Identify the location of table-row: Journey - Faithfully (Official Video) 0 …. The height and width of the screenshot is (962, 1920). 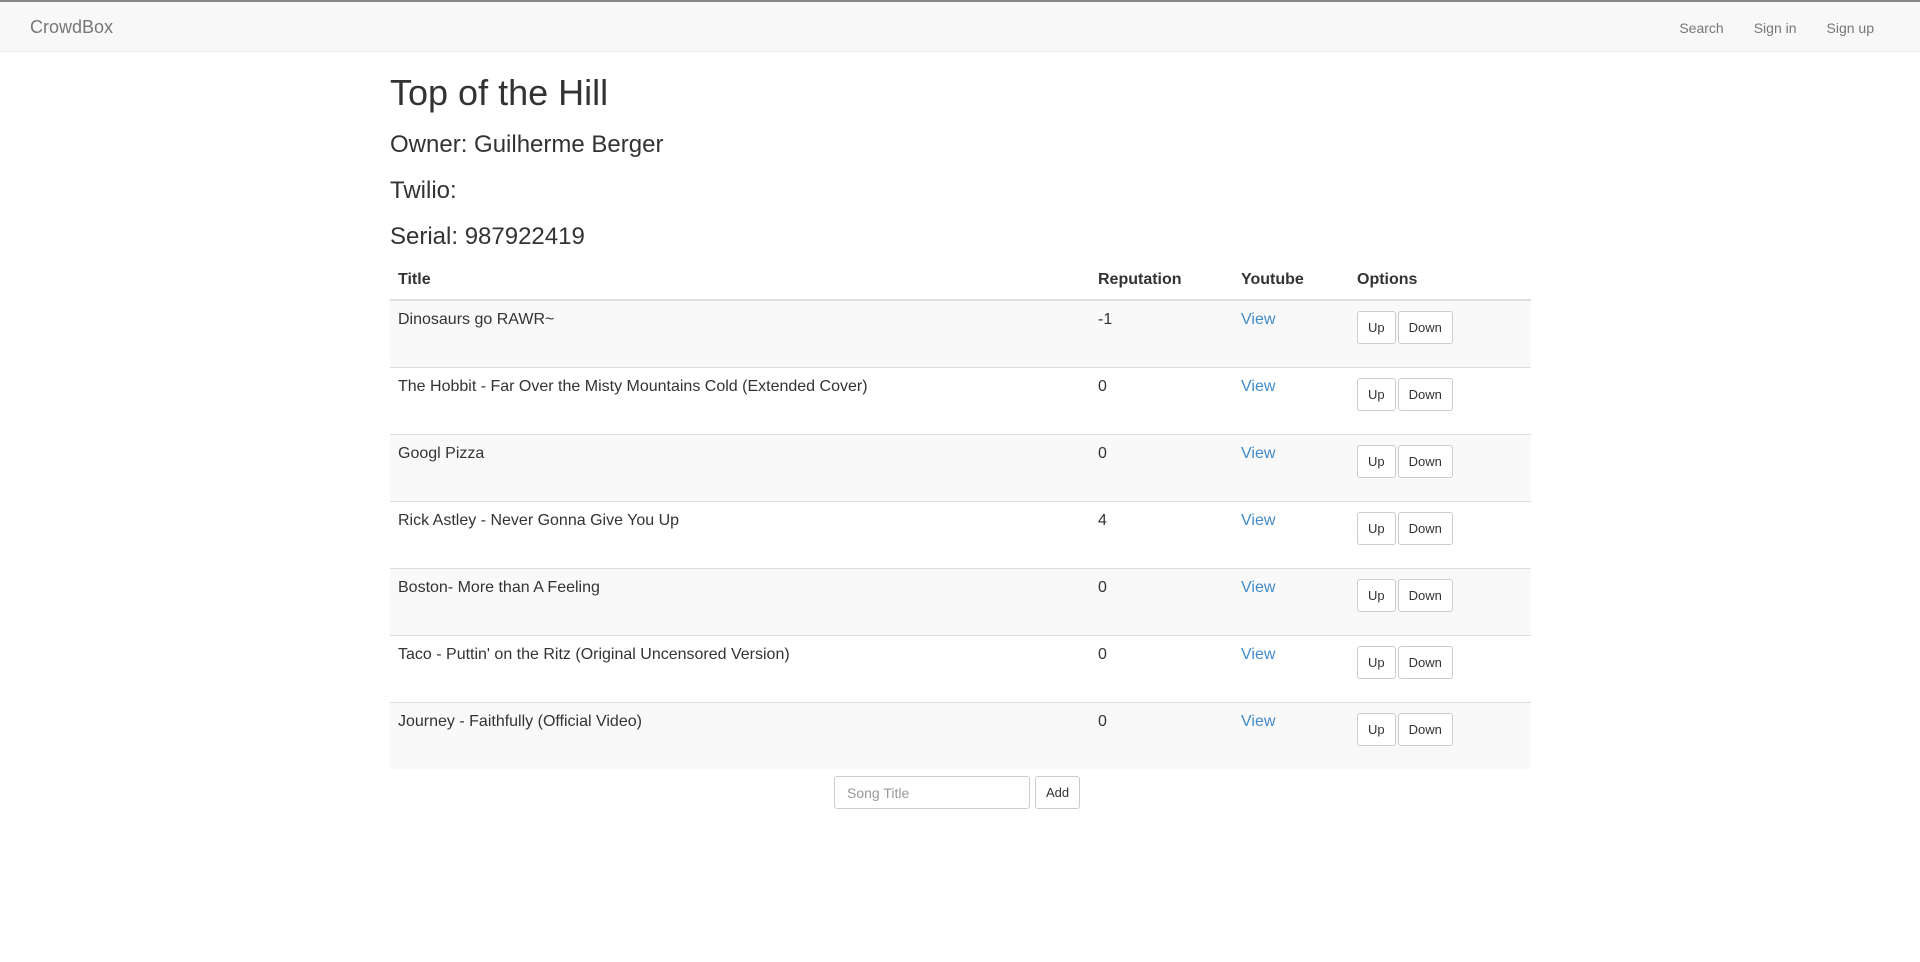
(960, 735).